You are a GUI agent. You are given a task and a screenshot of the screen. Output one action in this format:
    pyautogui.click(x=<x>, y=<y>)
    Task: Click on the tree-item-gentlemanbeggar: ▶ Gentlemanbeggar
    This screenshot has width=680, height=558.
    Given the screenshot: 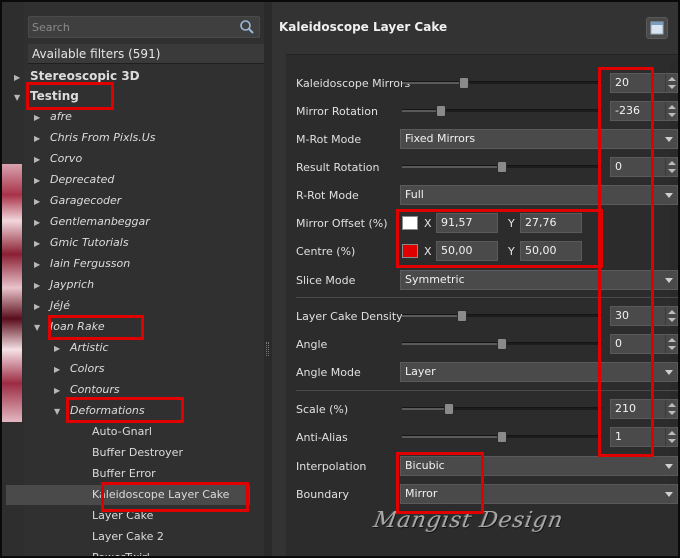 What is the action you would take?
    pyautogui.click(x=92, y=222)
    